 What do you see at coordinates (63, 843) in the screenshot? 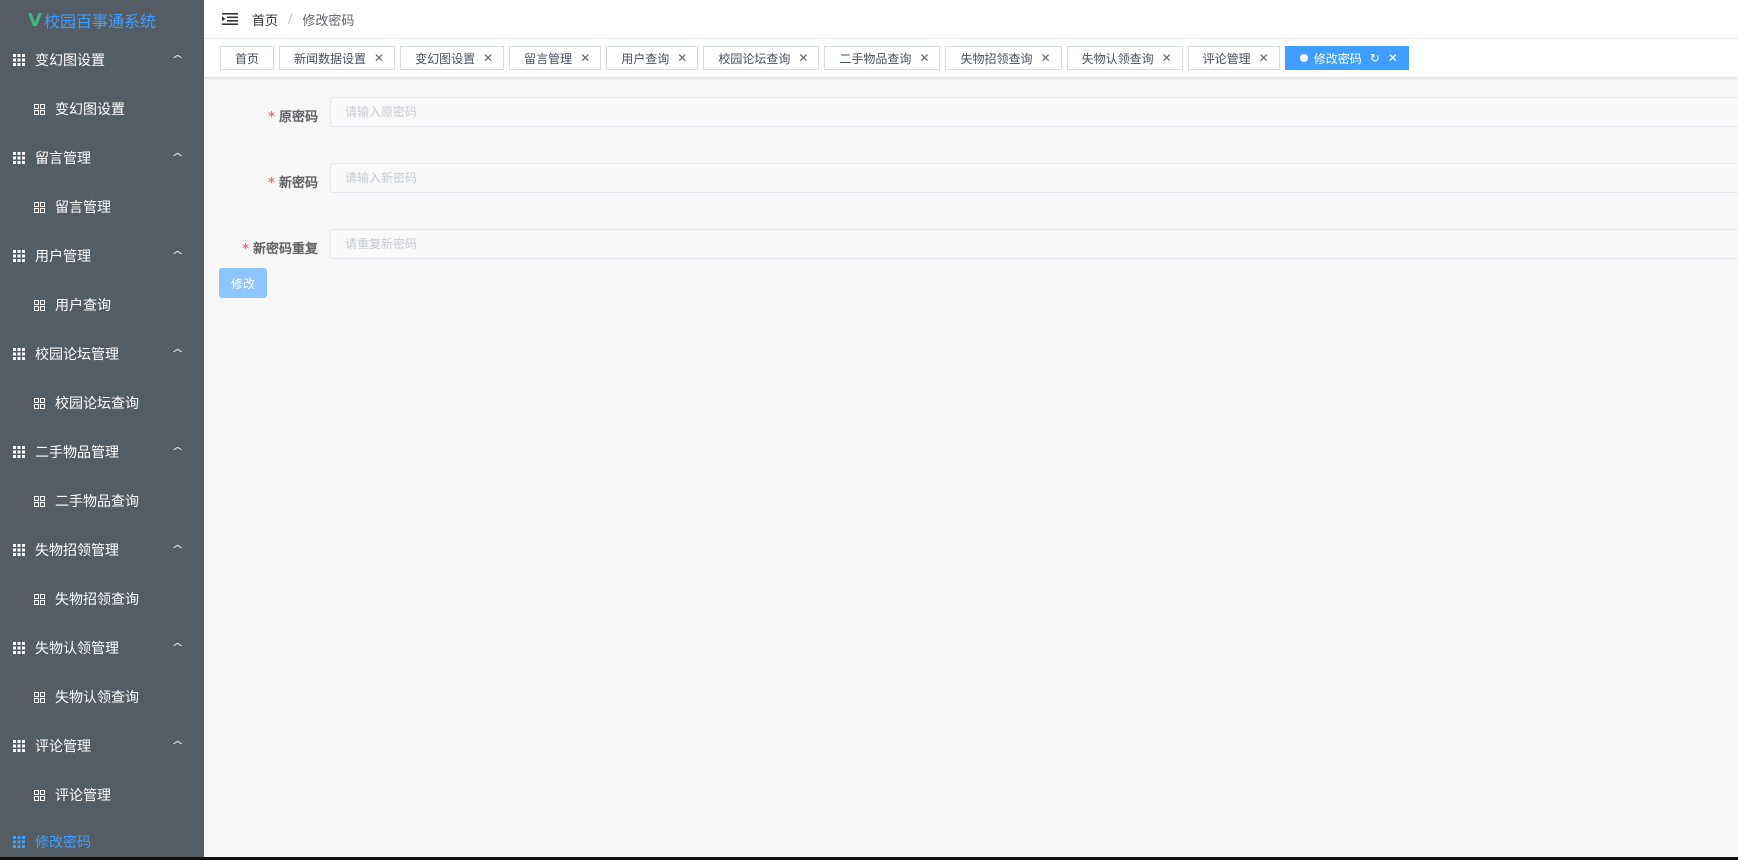
I see `sidebar-item-label: 修改密码` at bounding box center [63, 843].